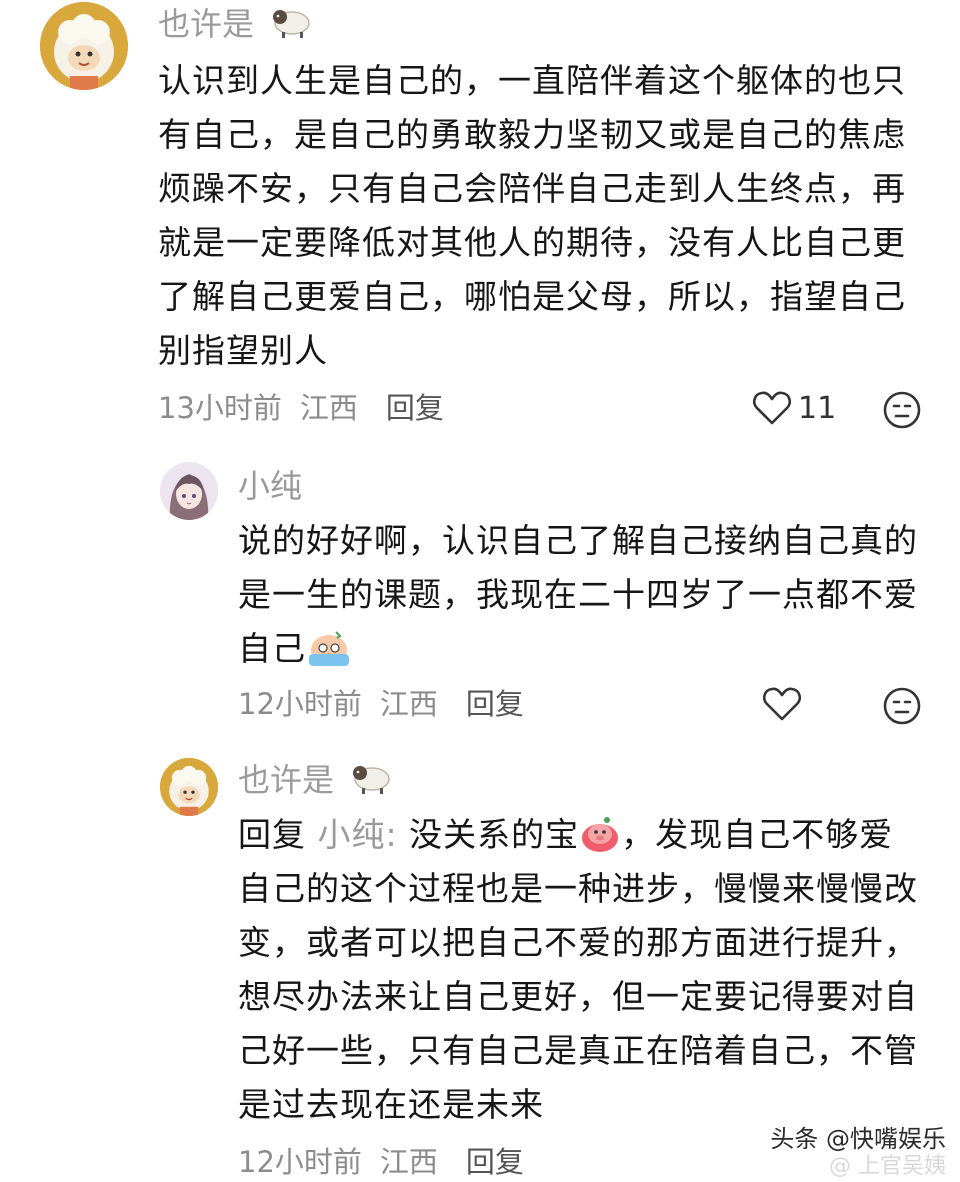  I want to click on comment-line: 变，或者可以把自己不爱的那方面进行提升，, so click(578, 942).